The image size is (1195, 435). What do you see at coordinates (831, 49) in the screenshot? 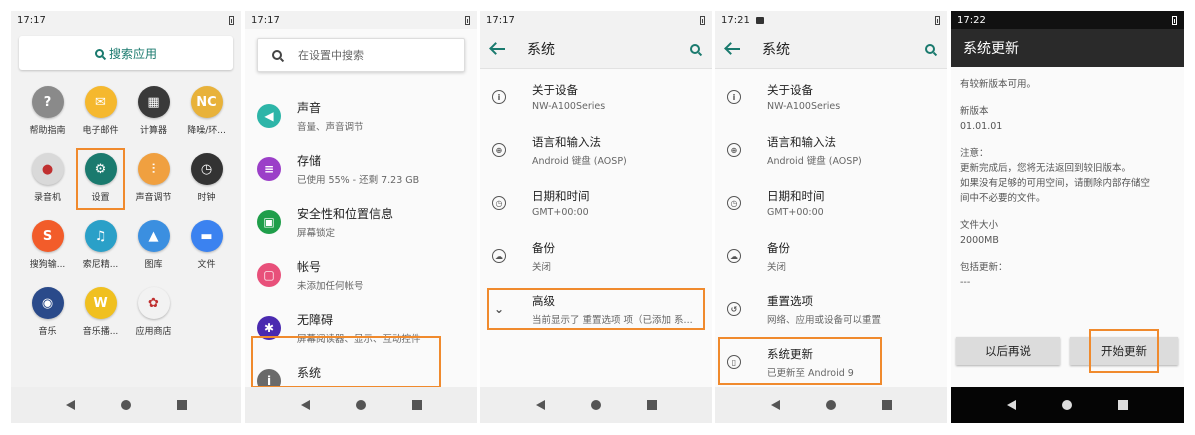
I see `app-bar: 系统` at bounding box center [831, 49].